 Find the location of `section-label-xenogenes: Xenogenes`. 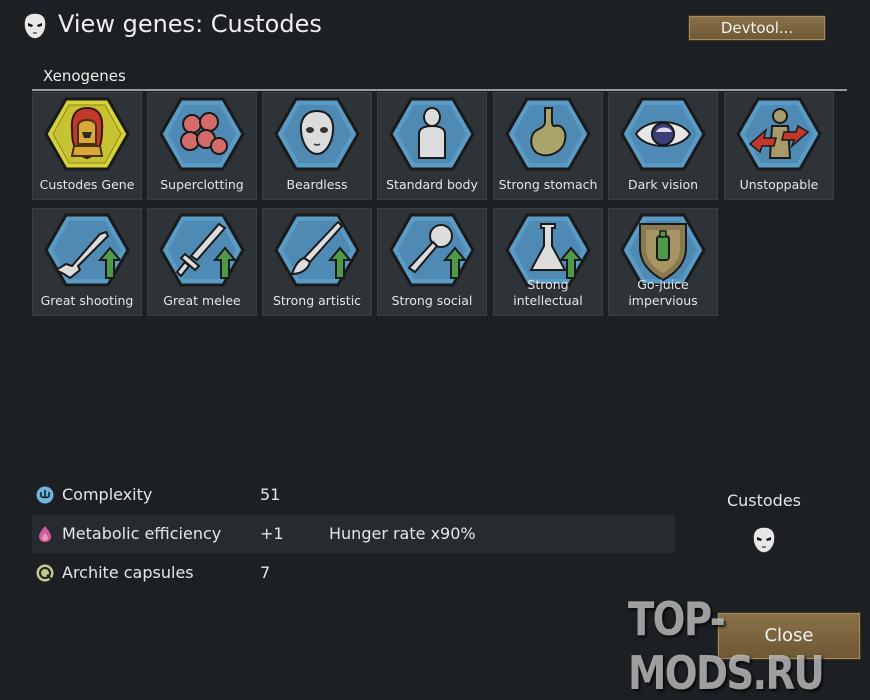

section-label-xenogenes: Xenogenes is located at coordinates (84, 76).